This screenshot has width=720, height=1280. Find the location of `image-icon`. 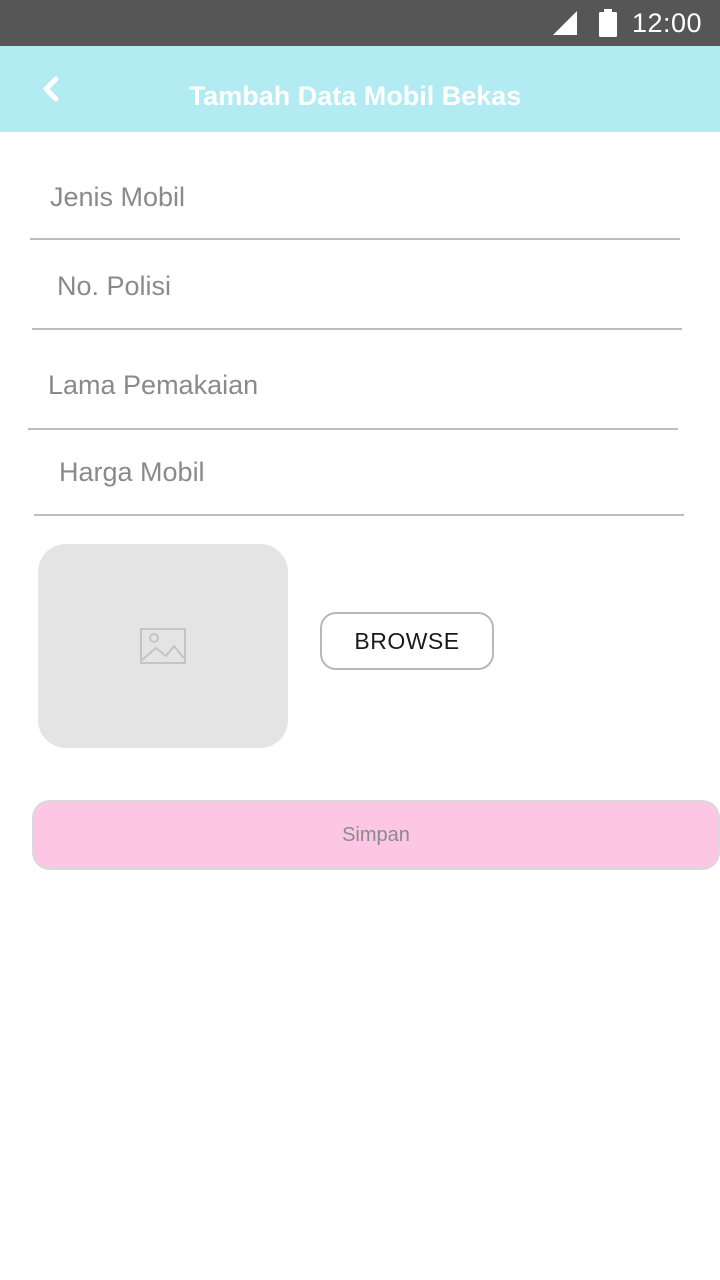

image-icon is located at coordinates (163, 646).